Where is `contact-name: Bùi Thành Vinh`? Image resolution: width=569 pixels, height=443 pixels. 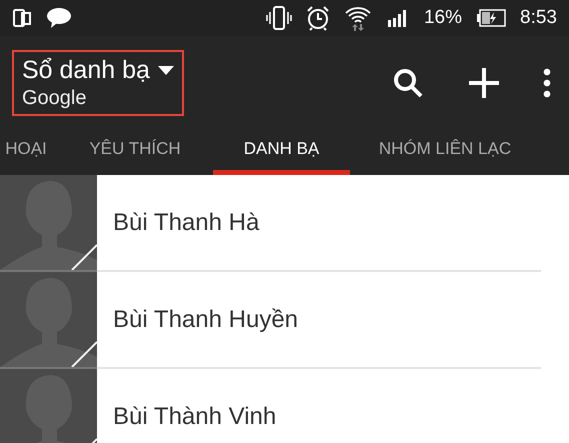
contact-name: Bùi Thành Vinh is located at coordinates (319, 406).